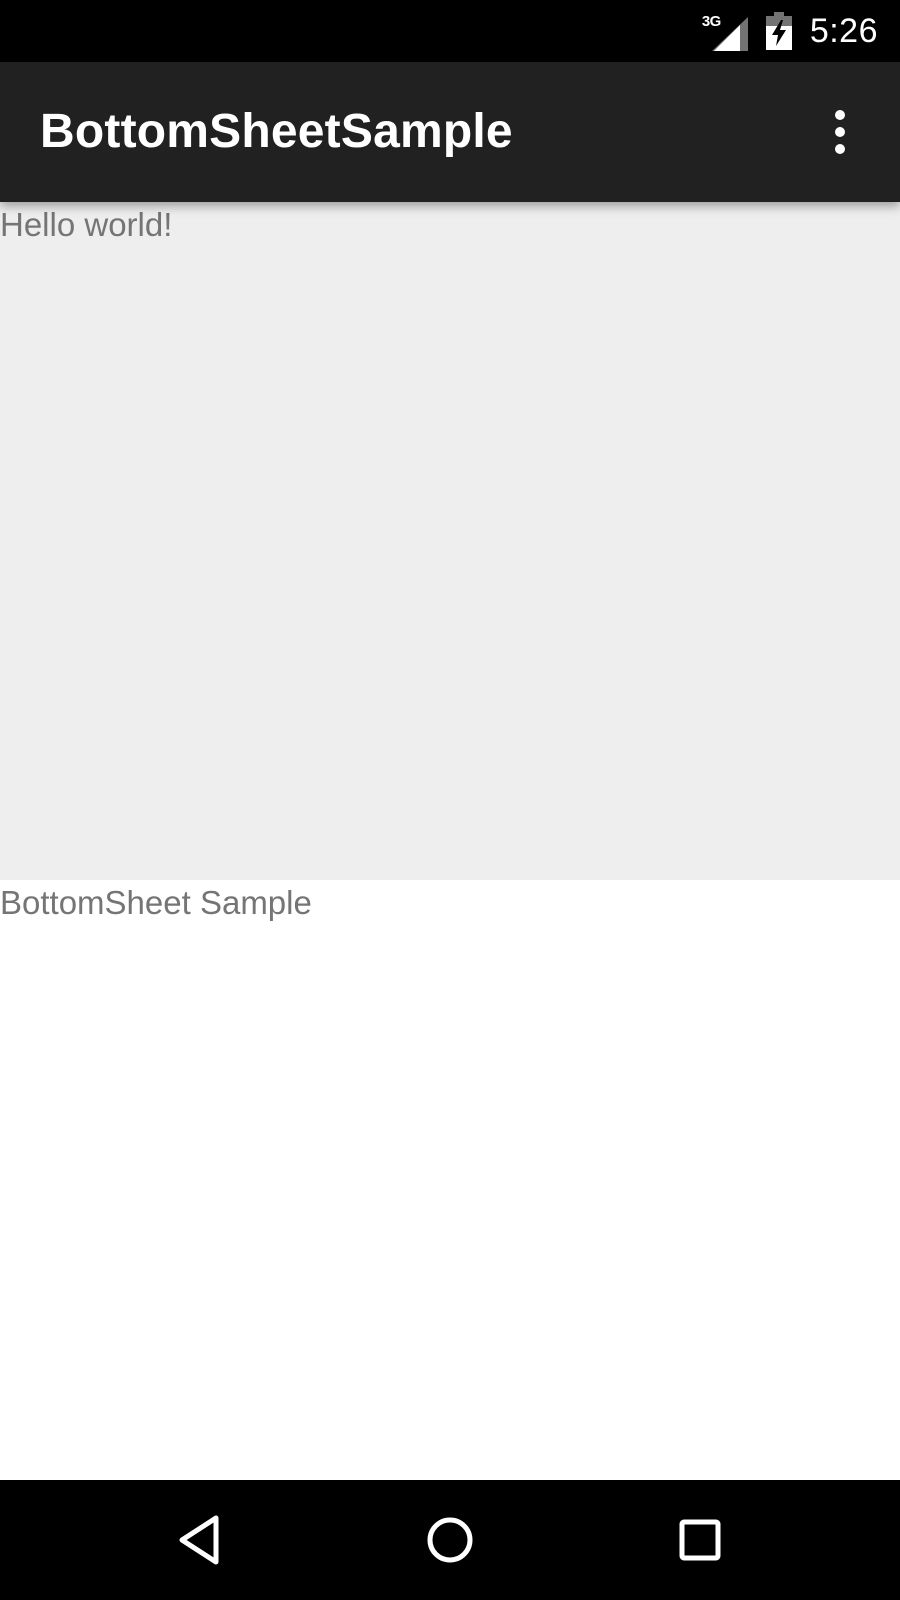 This screenshot has height=1600, width=900. I want to click on app-bar: BottomSheetSample, so click(450, 132).